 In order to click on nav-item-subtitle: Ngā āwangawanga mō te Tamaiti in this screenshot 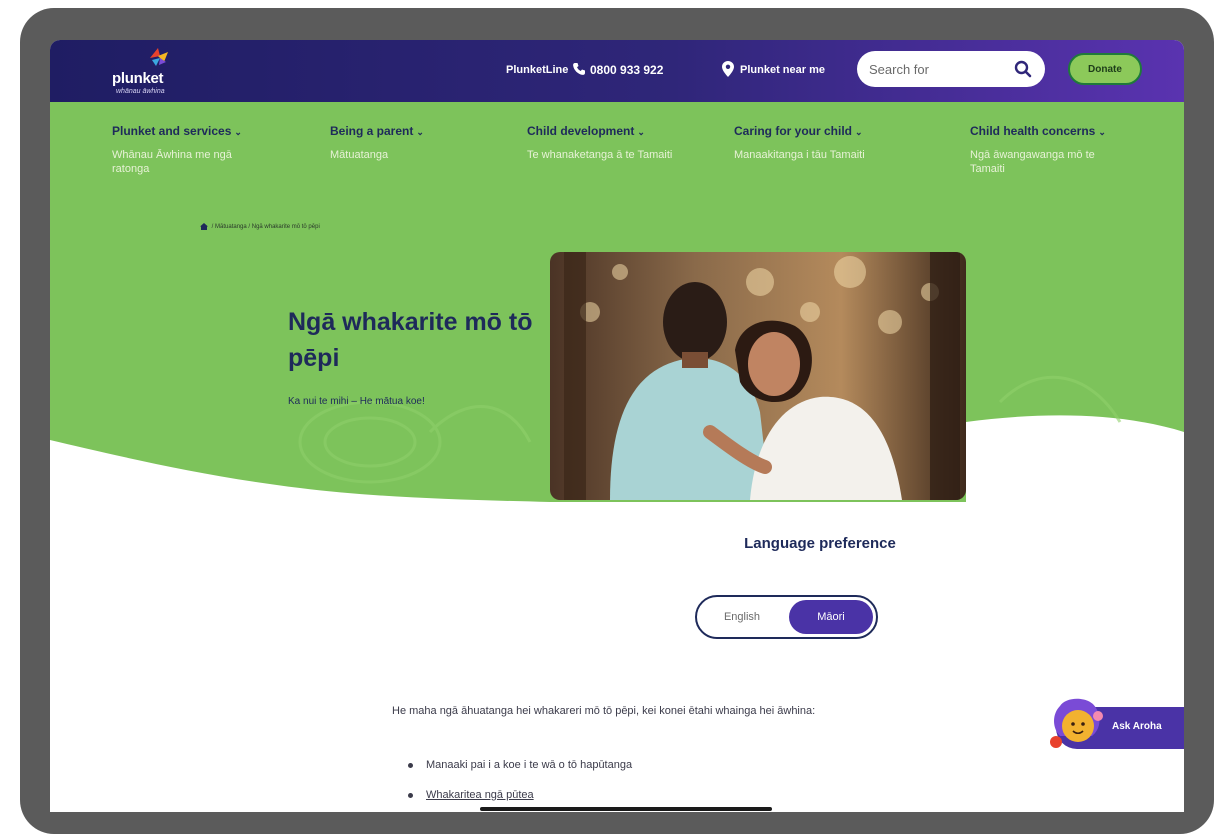, I will do `click(1032, 162)`.